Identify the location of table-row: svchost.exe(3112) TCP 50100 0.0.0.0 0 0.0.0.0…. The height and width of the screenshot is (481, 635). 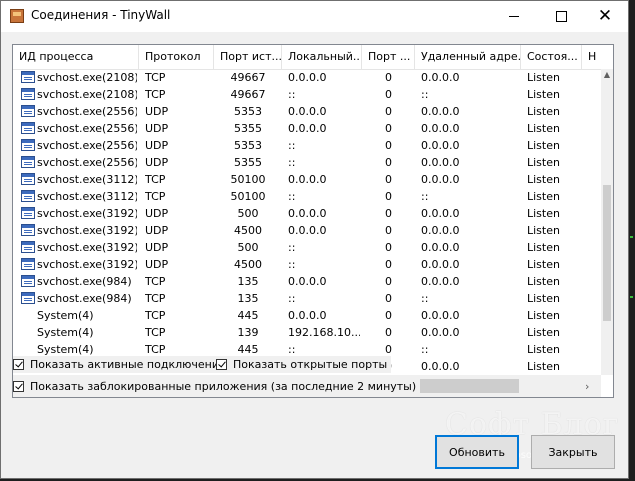
(307, 179).